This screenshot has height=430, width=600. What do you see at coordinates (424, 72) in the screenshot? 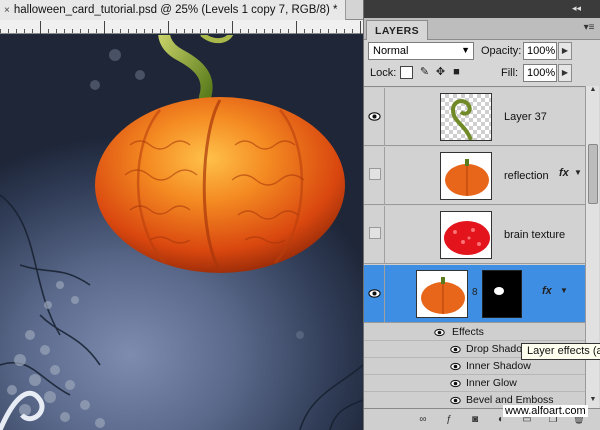
I see `lock-brush-icon: ✎` at bounding box center [424, 72].